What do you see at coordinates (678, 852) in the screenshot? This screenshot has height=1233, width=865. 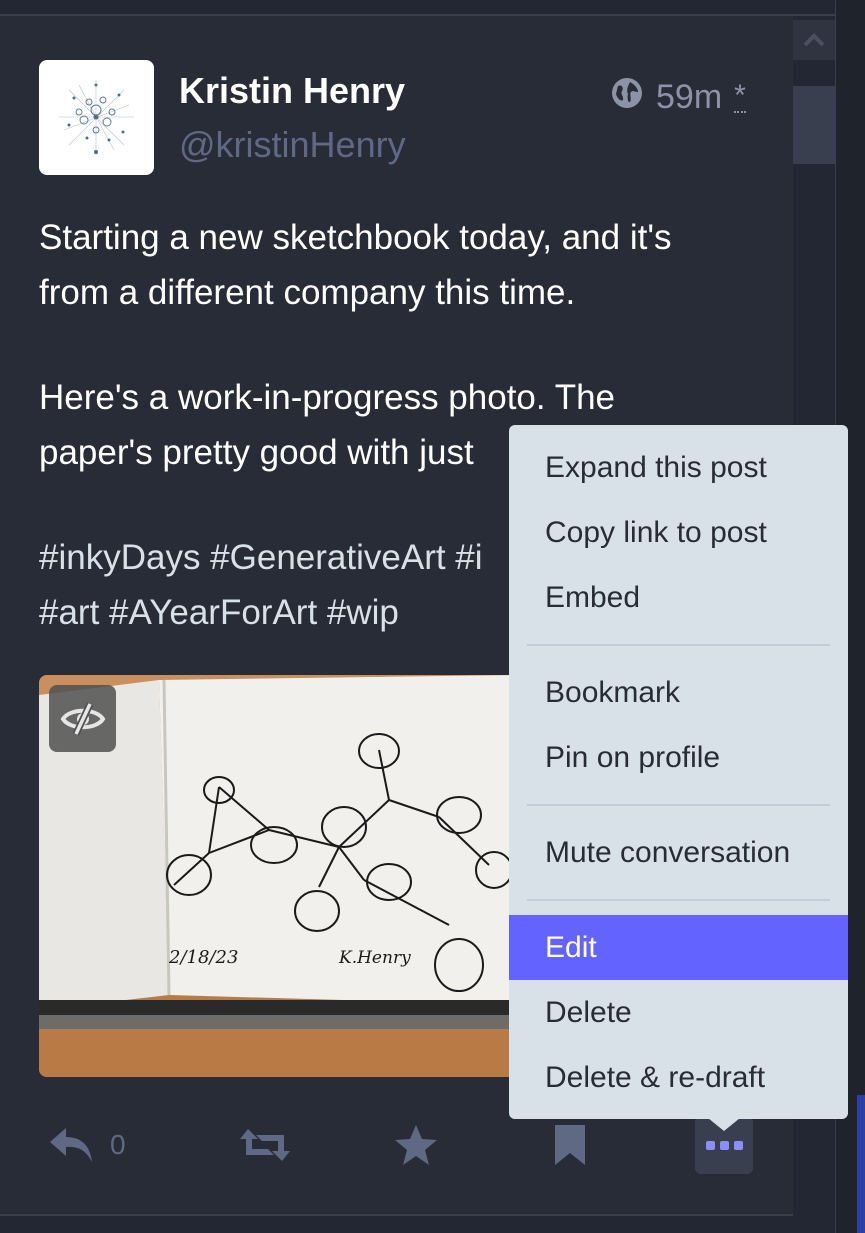 I see `menu-item-mute-conversation: Mute conversation` at bounding box center [678, 852].